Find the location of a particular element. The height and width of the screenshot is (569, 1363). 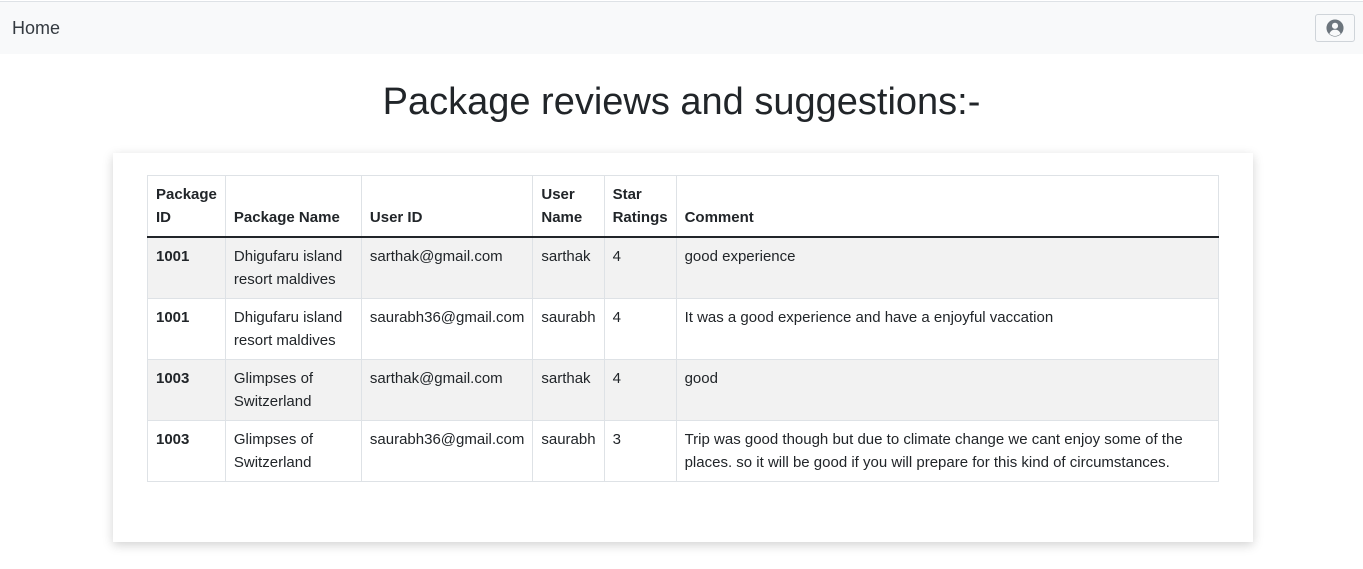

header-user-id: User ID is located at coordinates (447, 206).